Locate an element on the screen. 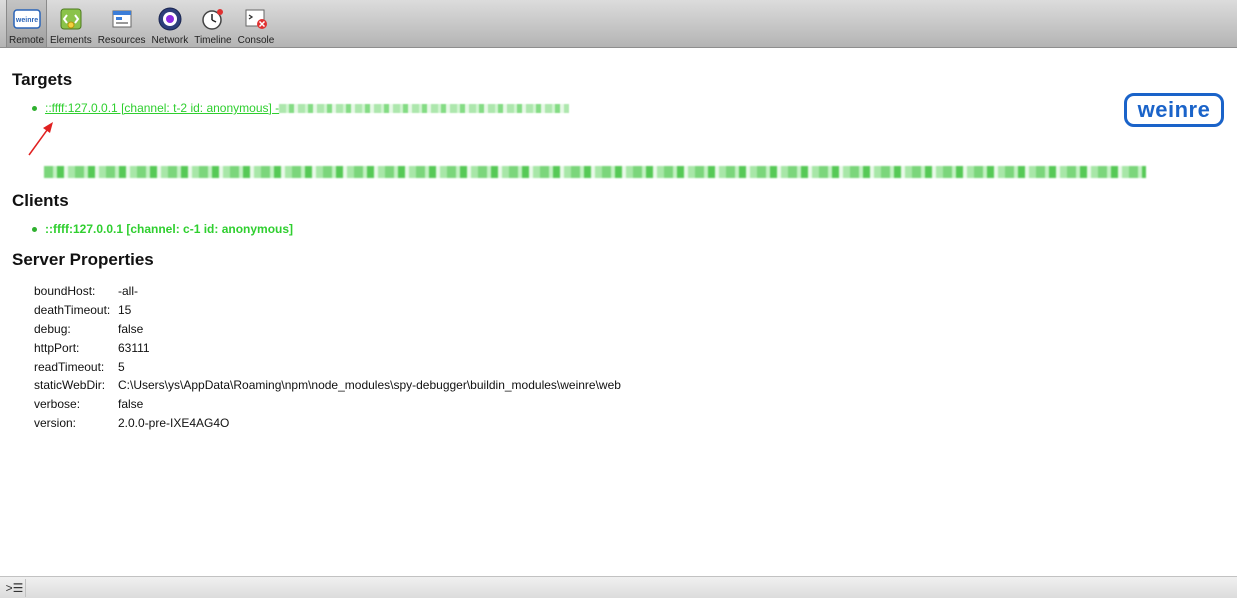 The height and width of the screenshot is (598, 1240). server-properties-heading: Server Properties is located at coordinates (83, 259).